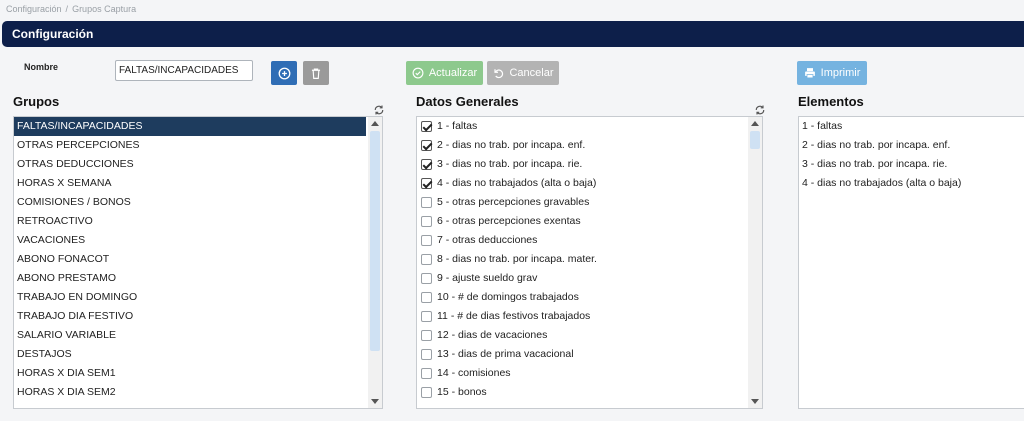 The height and width of the screenshot is (421, 1024). I want to click on plus-circle-icon, so click(284, 73).